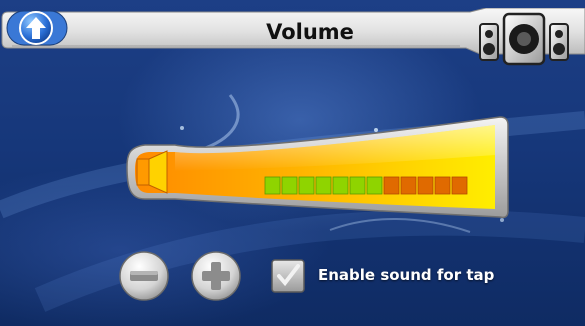 The image size is (585, 326). What do you see at coordinates (310, 32) in the screenshot?
I see `page-title: Volume` at bounding box center [310, 32].